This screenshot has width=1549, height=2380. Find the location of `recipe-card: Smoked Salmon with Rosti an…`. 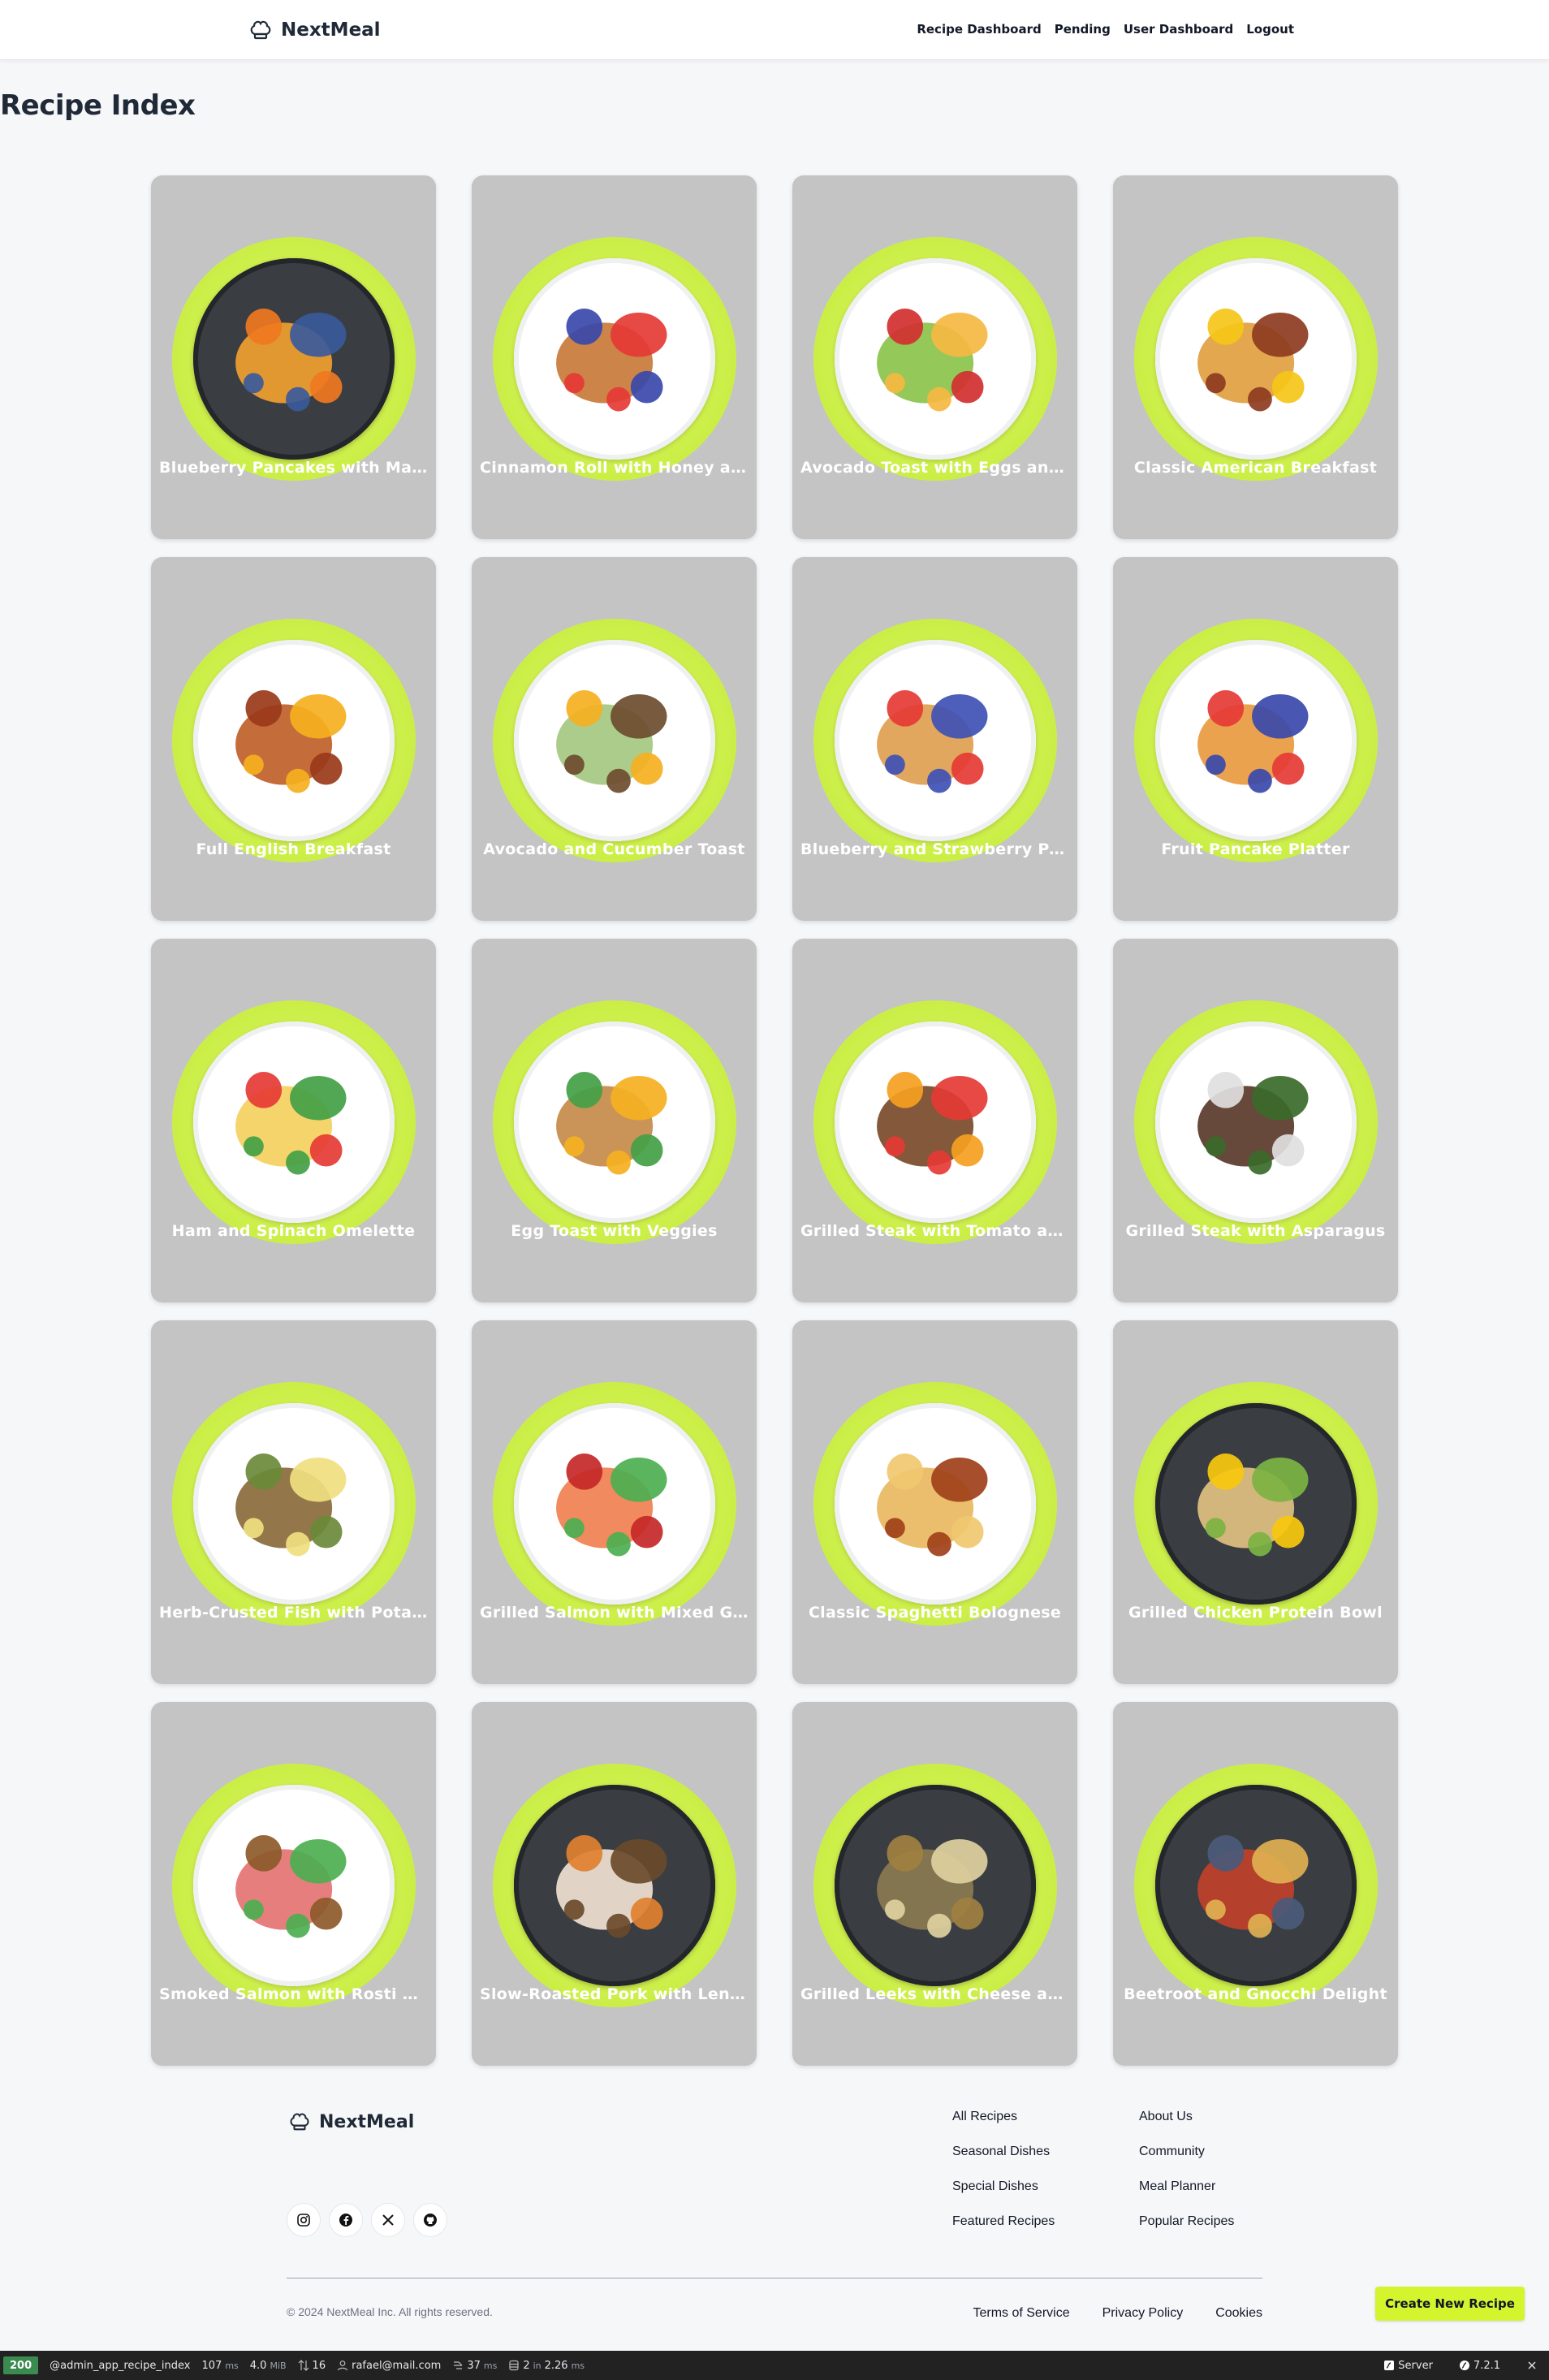

recipe-card: Smoked Salmon with Rosti an… is located at coordinates (293, 1884).